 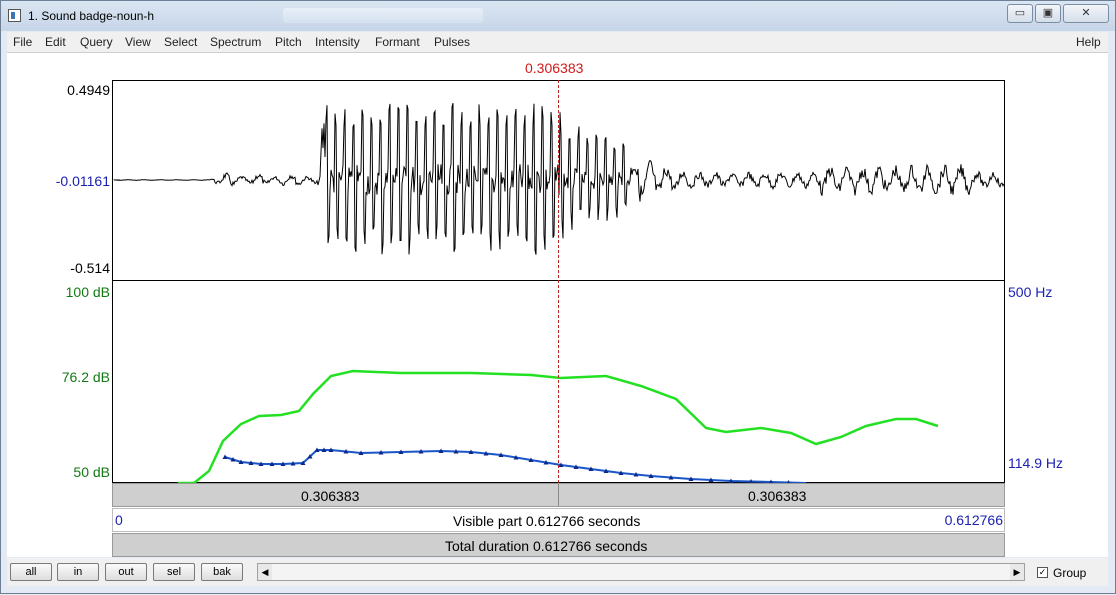 I want to click on zoom-all-button: all, so click(x=31, y=572).